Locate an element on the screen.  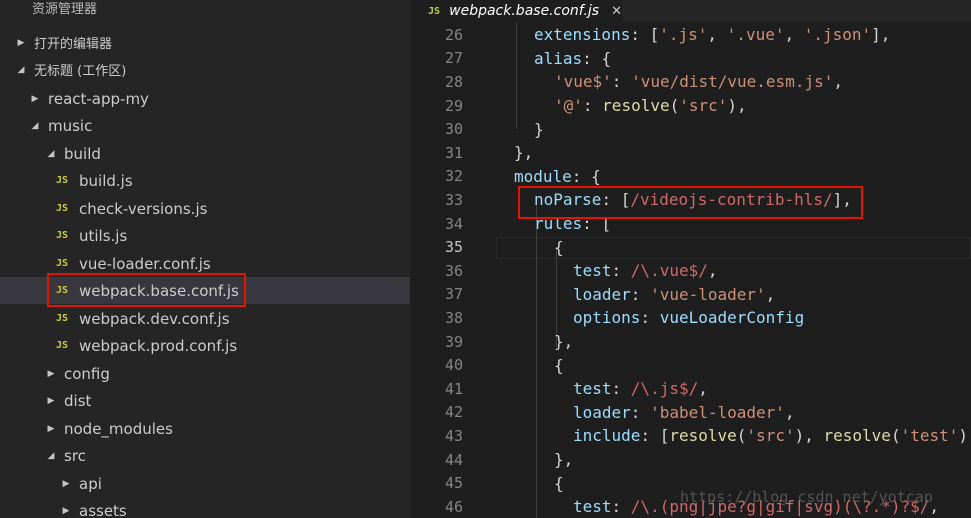
code-line: 38 options: vueLoaderConfig is located at coordinates (690, 318).